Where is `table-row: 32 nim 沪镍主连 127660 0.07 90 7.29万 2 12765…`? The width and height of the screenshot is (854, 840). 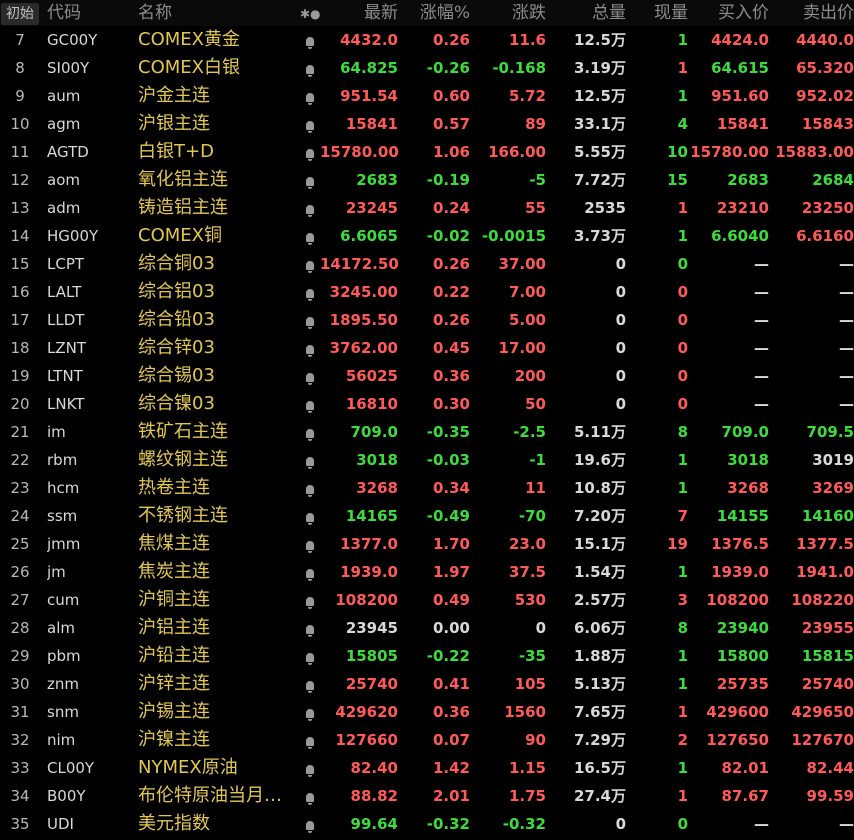
table-row: 32 nim 沪镍主连 127660 0.07 90 7.29万 2 12765… is located at coordinates (427, 740).